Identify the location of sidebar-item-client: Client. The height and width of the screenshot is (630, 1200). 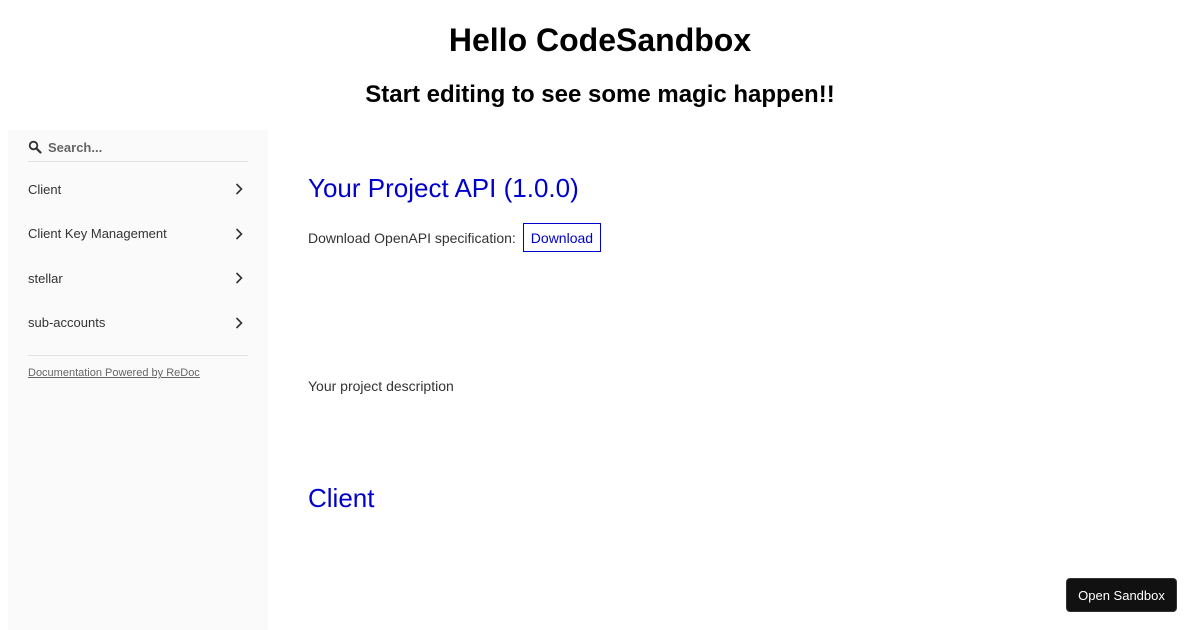
(138, 189).